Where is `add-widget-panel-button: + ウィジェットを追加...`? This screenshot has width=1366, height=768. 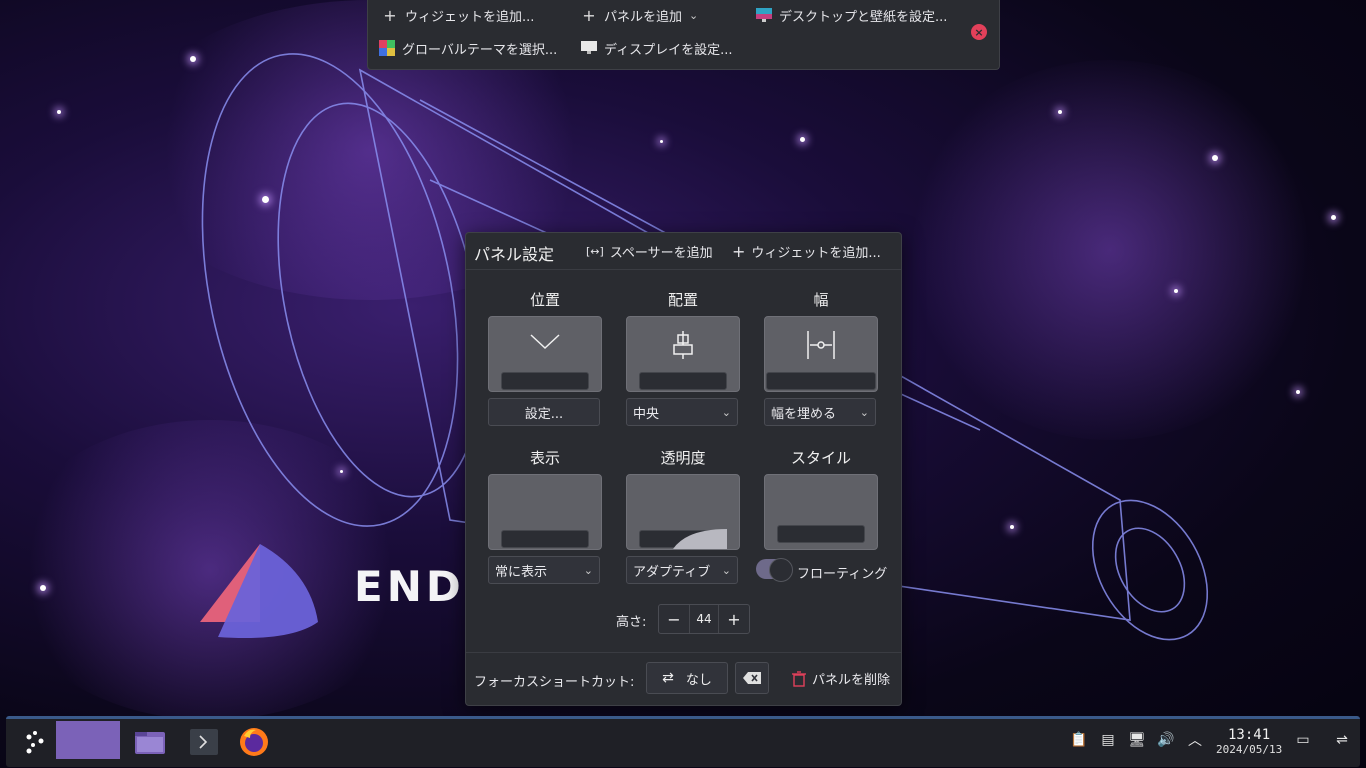
add-widget-panel-button: + ウィジェットを追加... is located at coordinates (806, 251).